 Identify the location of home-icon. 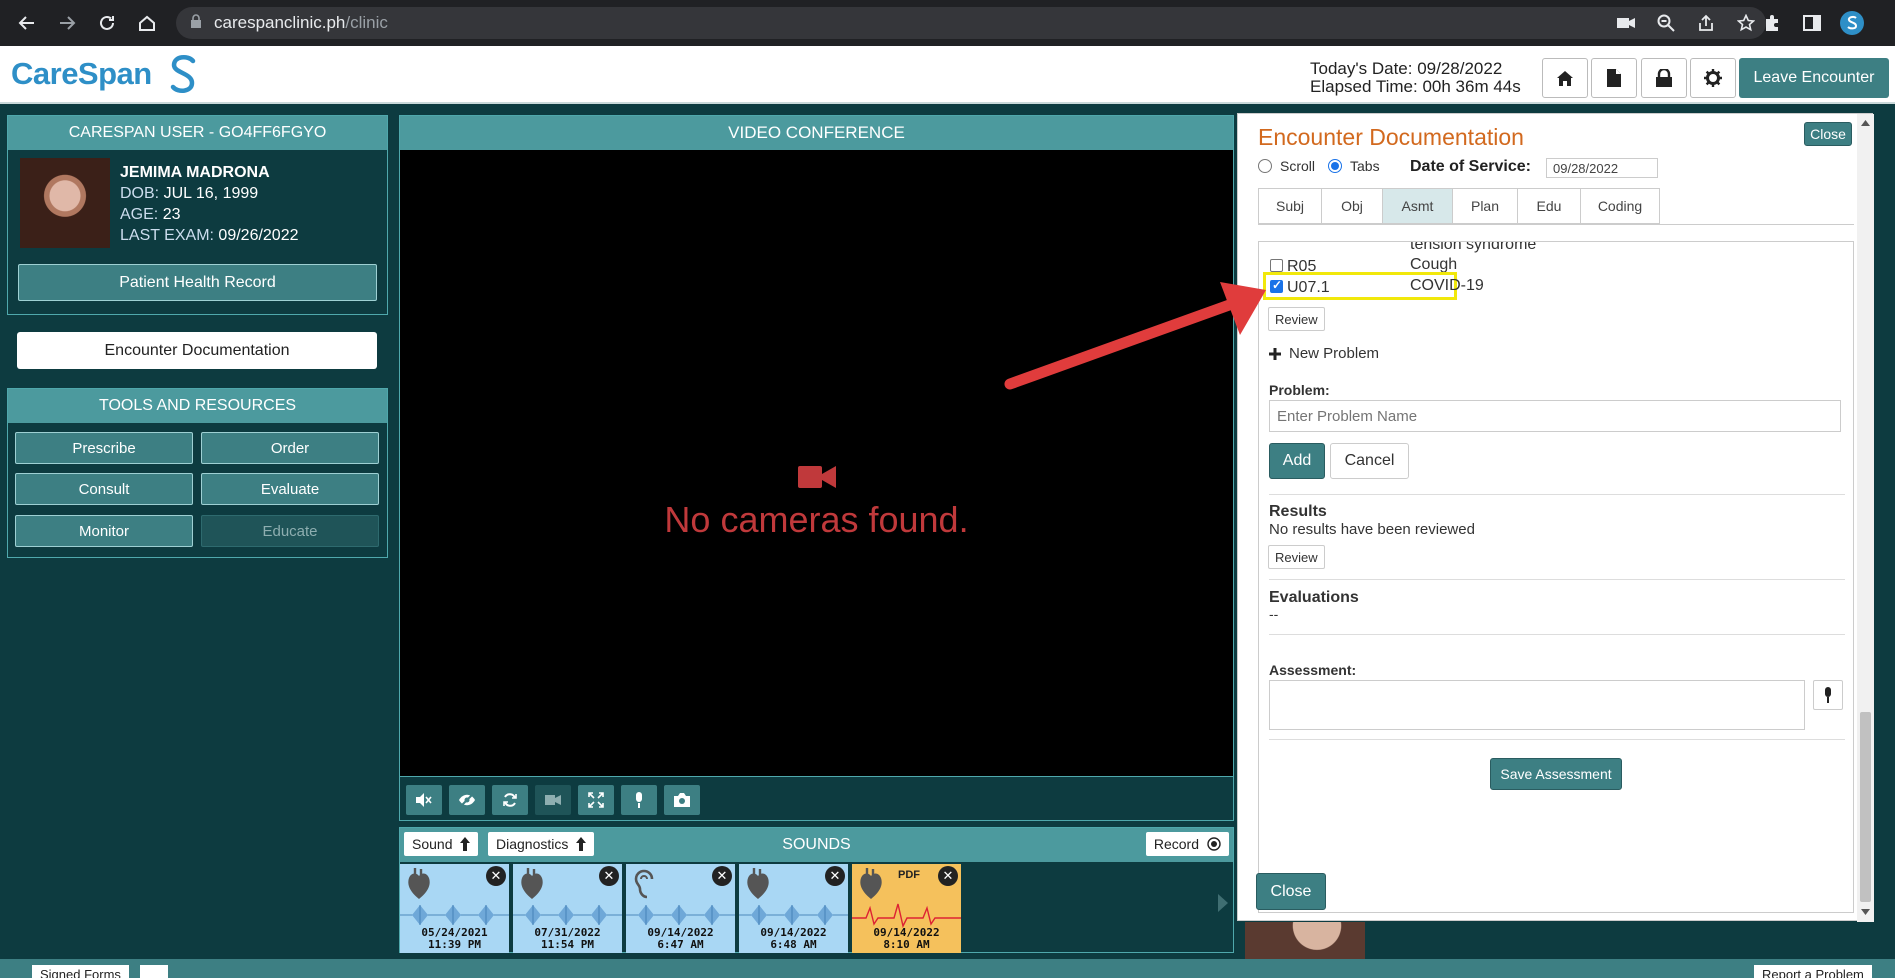
(147, 23).